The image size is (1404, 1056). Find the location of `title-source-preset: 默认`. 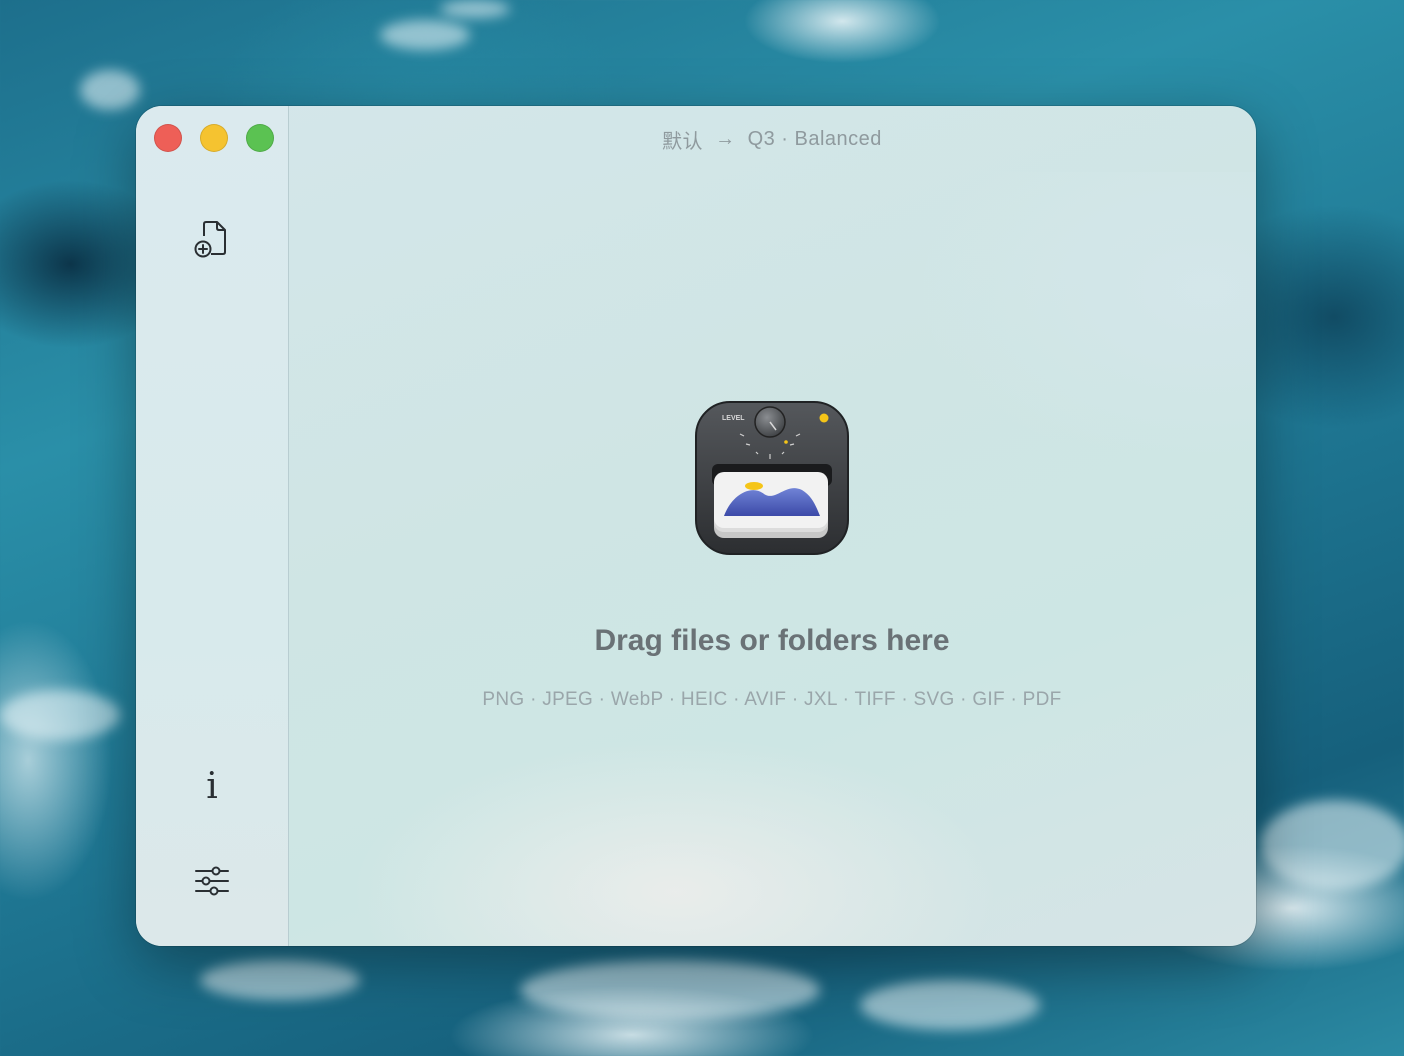

title-source-preset: 默认 is located at coordinates (683, 141).